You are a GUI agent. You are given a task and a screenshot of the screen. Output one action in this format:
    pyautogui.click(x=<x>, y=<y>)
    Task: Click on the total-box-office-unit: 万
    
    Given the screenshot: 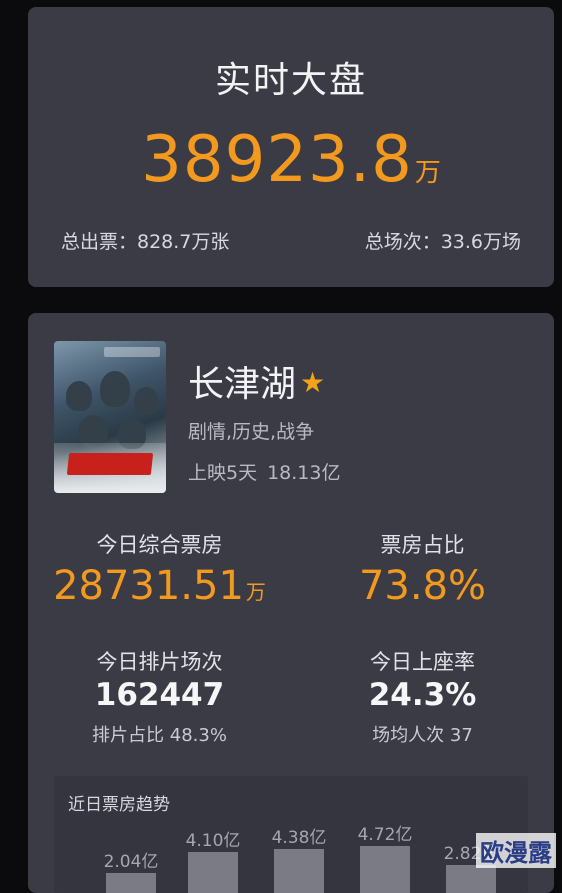 What is the action you would take?
    pyautogui.click(x=427, y=173)
    